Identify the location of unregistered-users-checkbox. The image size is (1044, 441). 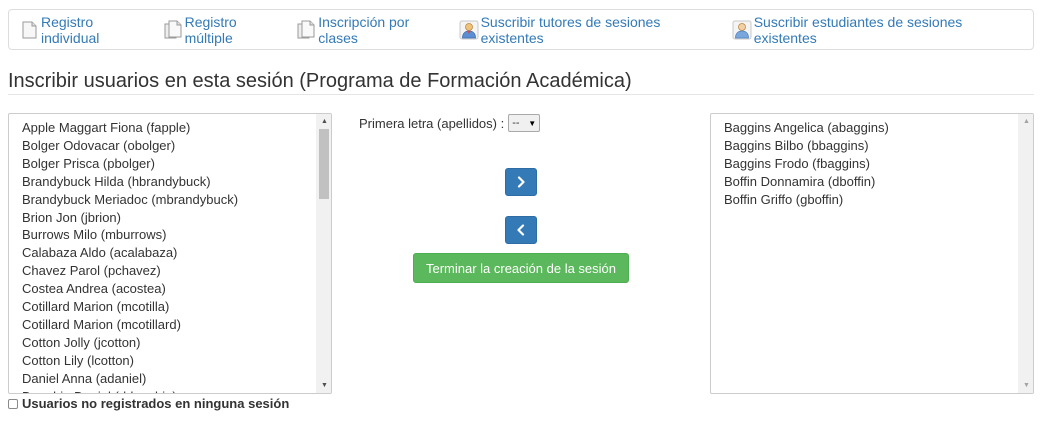
(13, 403).